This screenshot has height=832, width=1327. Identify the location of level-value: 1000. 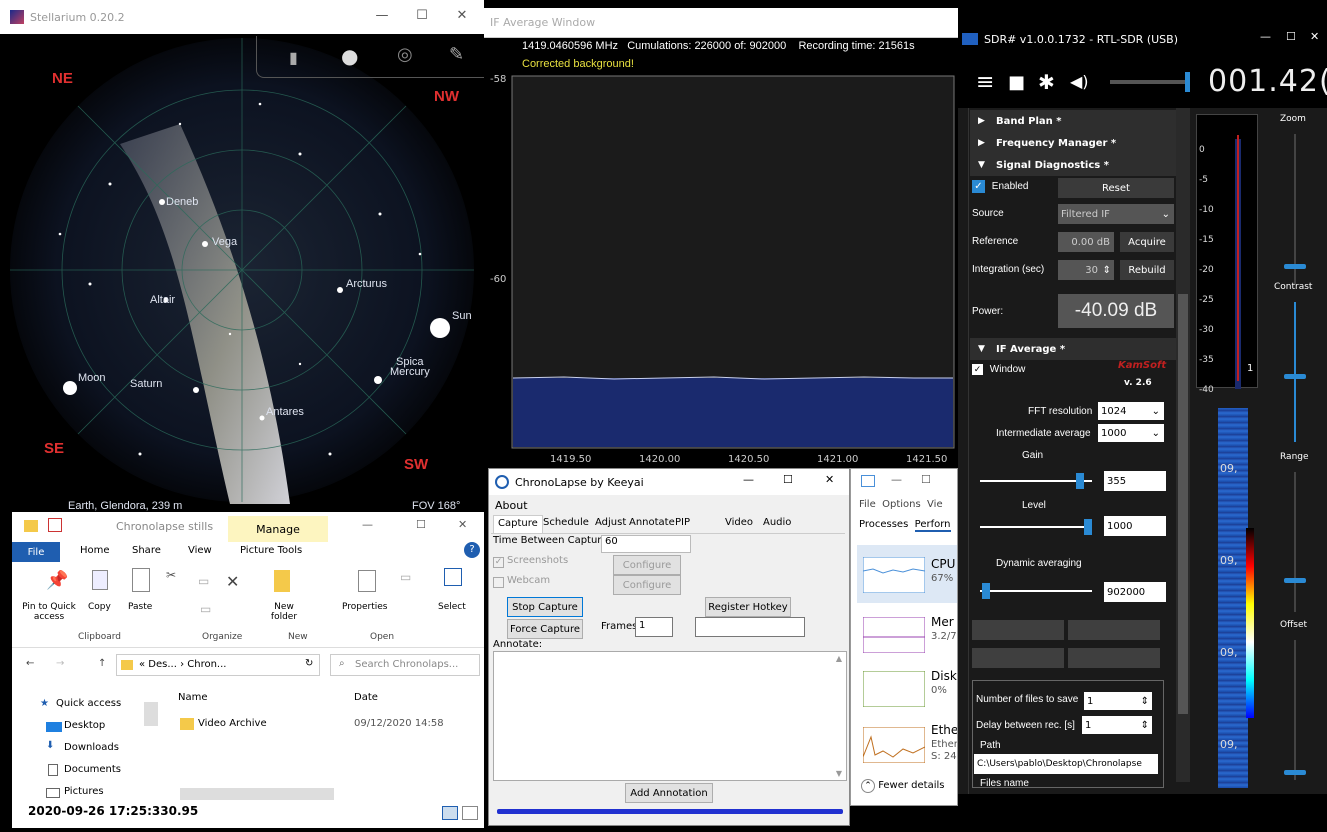
(1135, 526).